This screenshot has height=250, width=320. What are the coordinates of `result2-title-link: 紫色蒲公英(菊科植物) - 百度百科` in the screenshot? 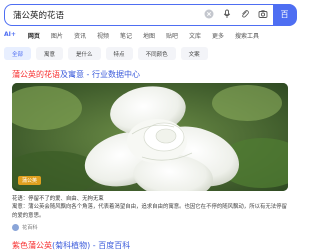 It's located at (71, 245).